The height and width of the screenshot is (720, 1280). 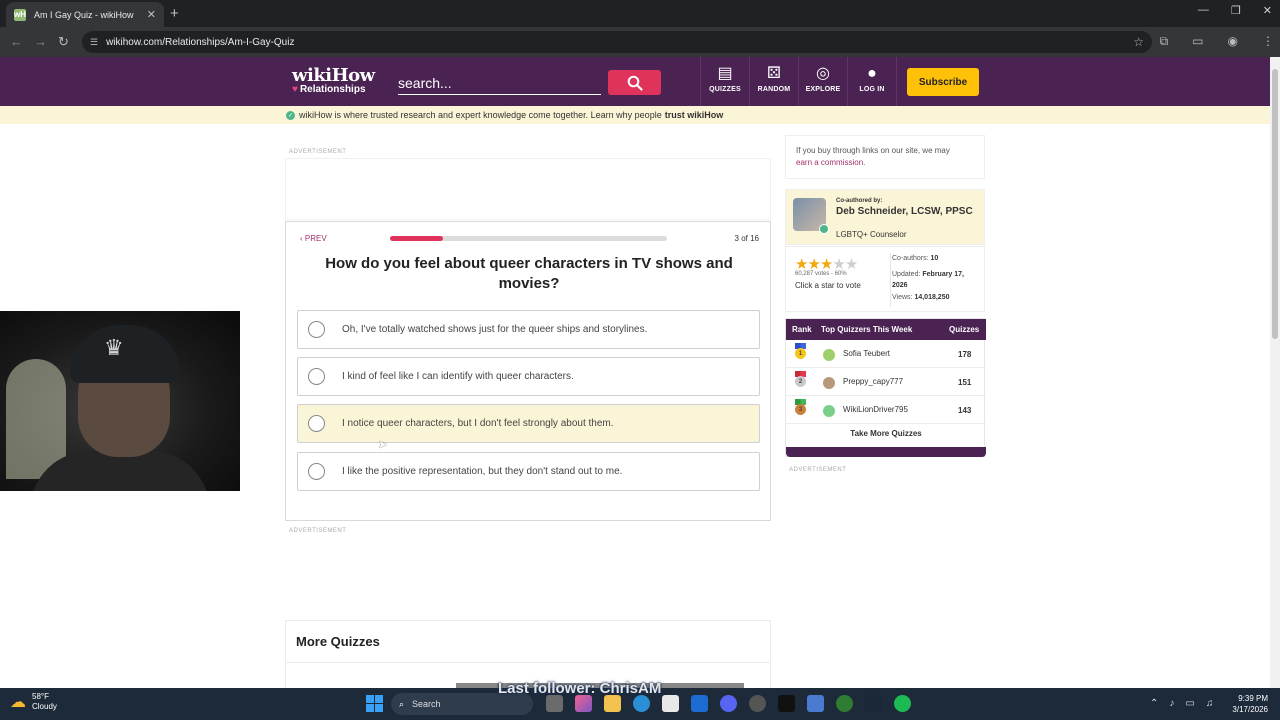 I want to click on check-icon: ✓, so click(x=290, y=115).